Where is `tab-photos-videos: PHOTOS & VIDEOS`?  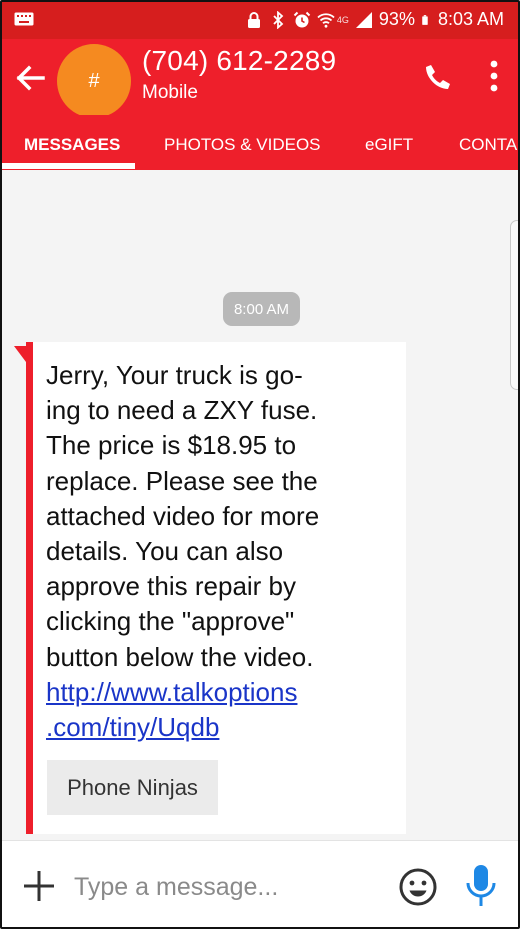 tab-photos-videos: PHOTOS & VIDEOS is located at coordinates (242, 145).